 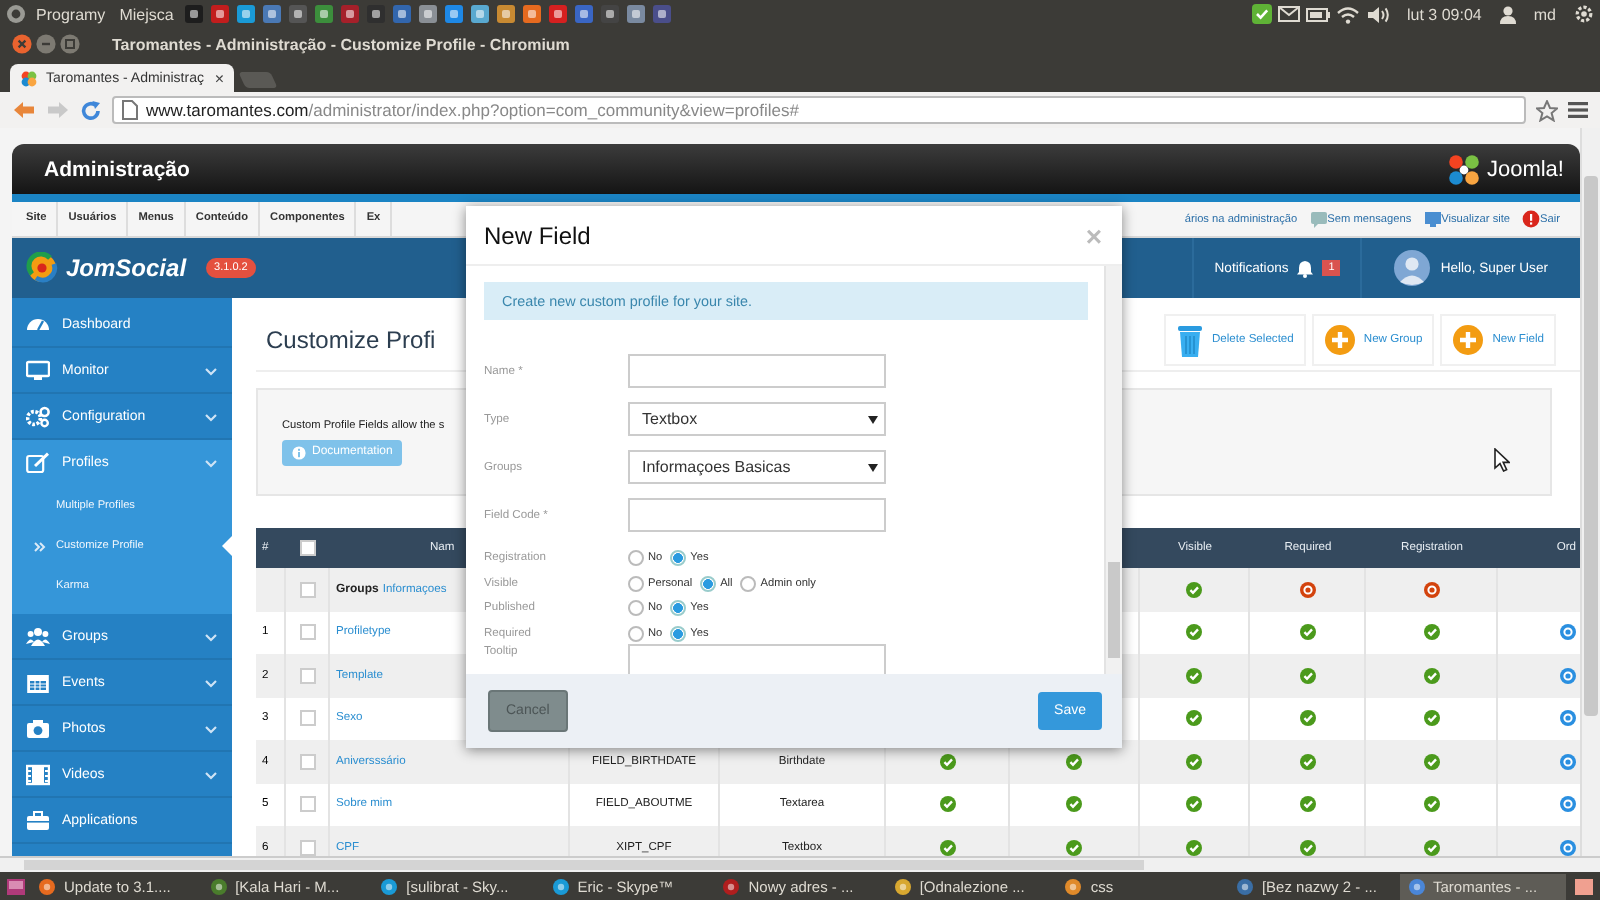 What do you see at coordinates (1347, 14) in the screenshot?
I see `wifi-icon` at bounding box center [1347, 14].